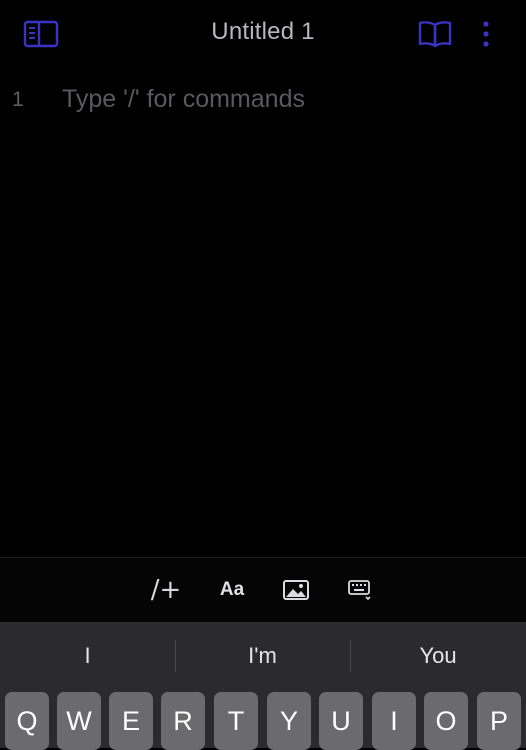 The height and width of the screenshot is (750, 526). What do you see at coordinates (183, 721) in the screenshot?
I see `key-r: R` at bounding box center [183, 721].